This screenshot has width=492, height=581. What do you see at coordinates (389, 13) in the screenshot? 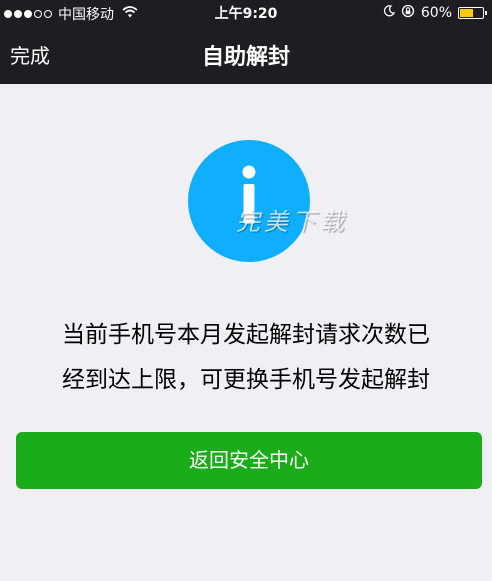
I see `moon-icon` at bounding box center [389, 13].